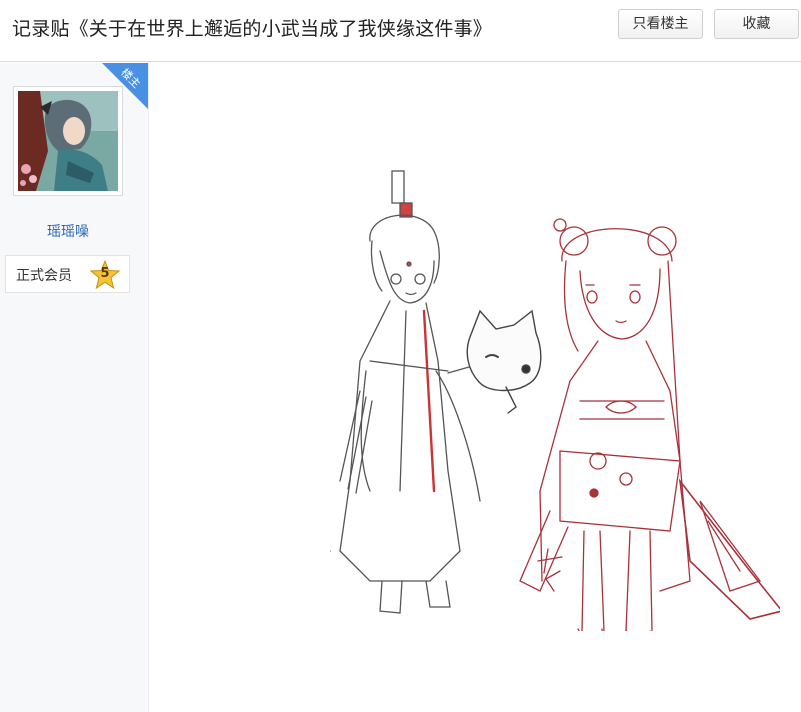  What do you see at coordinates (660, 24) in the screenshot?
I see `only-view-op-button: 只看楼主` at bounding box center [660, 24].